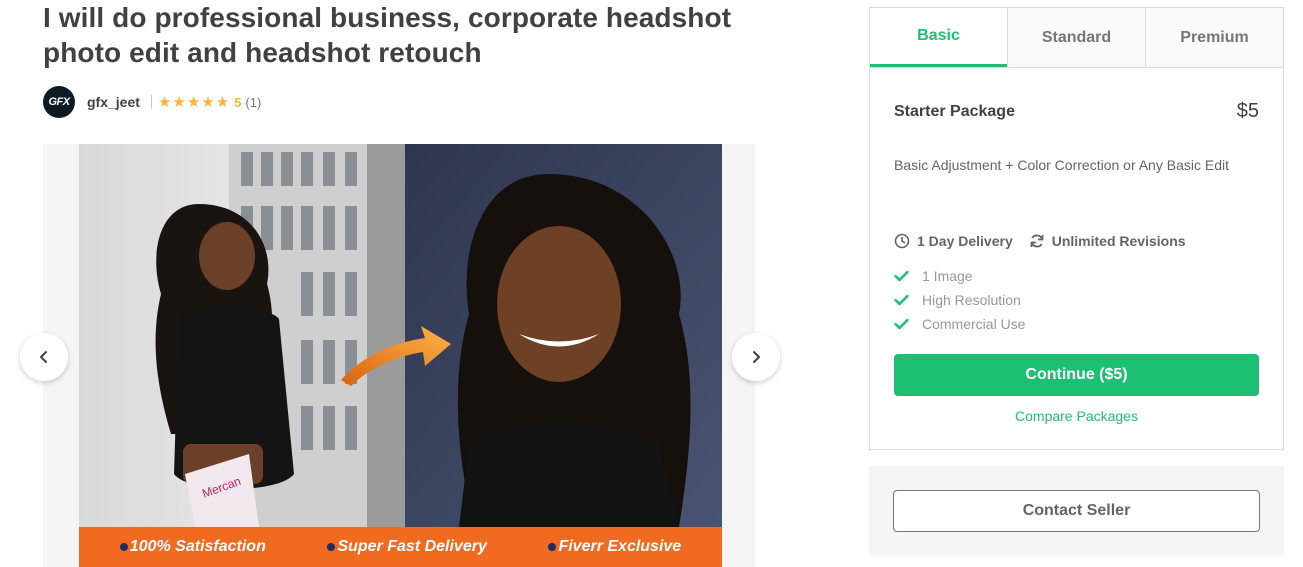  I want to click on tab-basic: Basic, so click(938, 37).